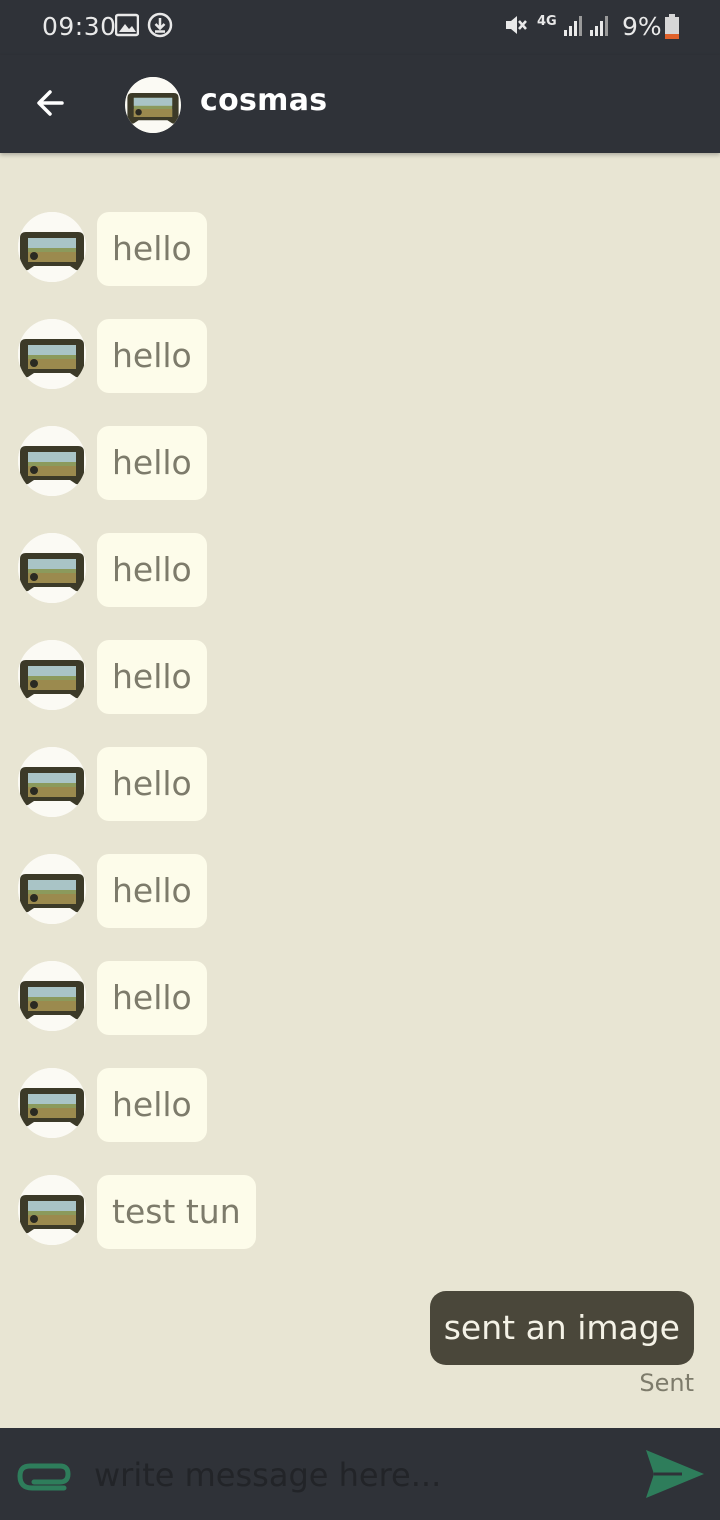 The image size is (720, 1520). Describe the element at coordinates (666, 1383) in the screenshot. I see `message-status: Sent` at that location.